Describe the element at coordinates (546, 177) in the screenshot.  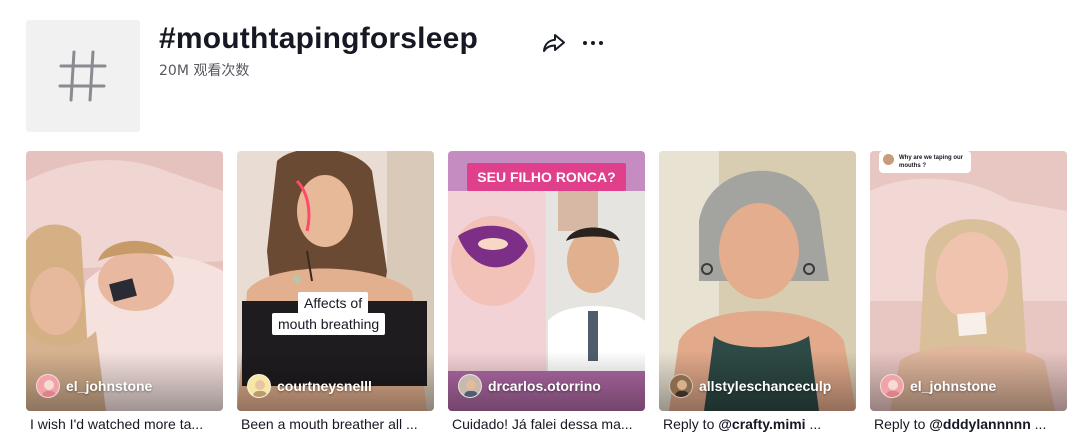
I see `video-banner: SEU FILHO RONCA?` at that location.